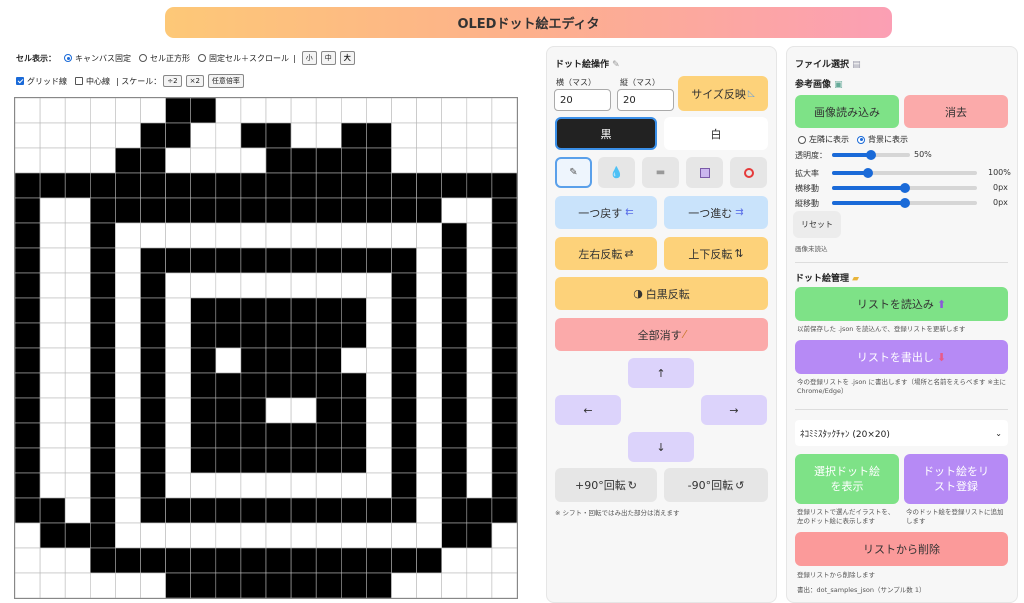 This screenshot has width=1024, height=603. I want to click on radio-show-bg, so click(861, 139).